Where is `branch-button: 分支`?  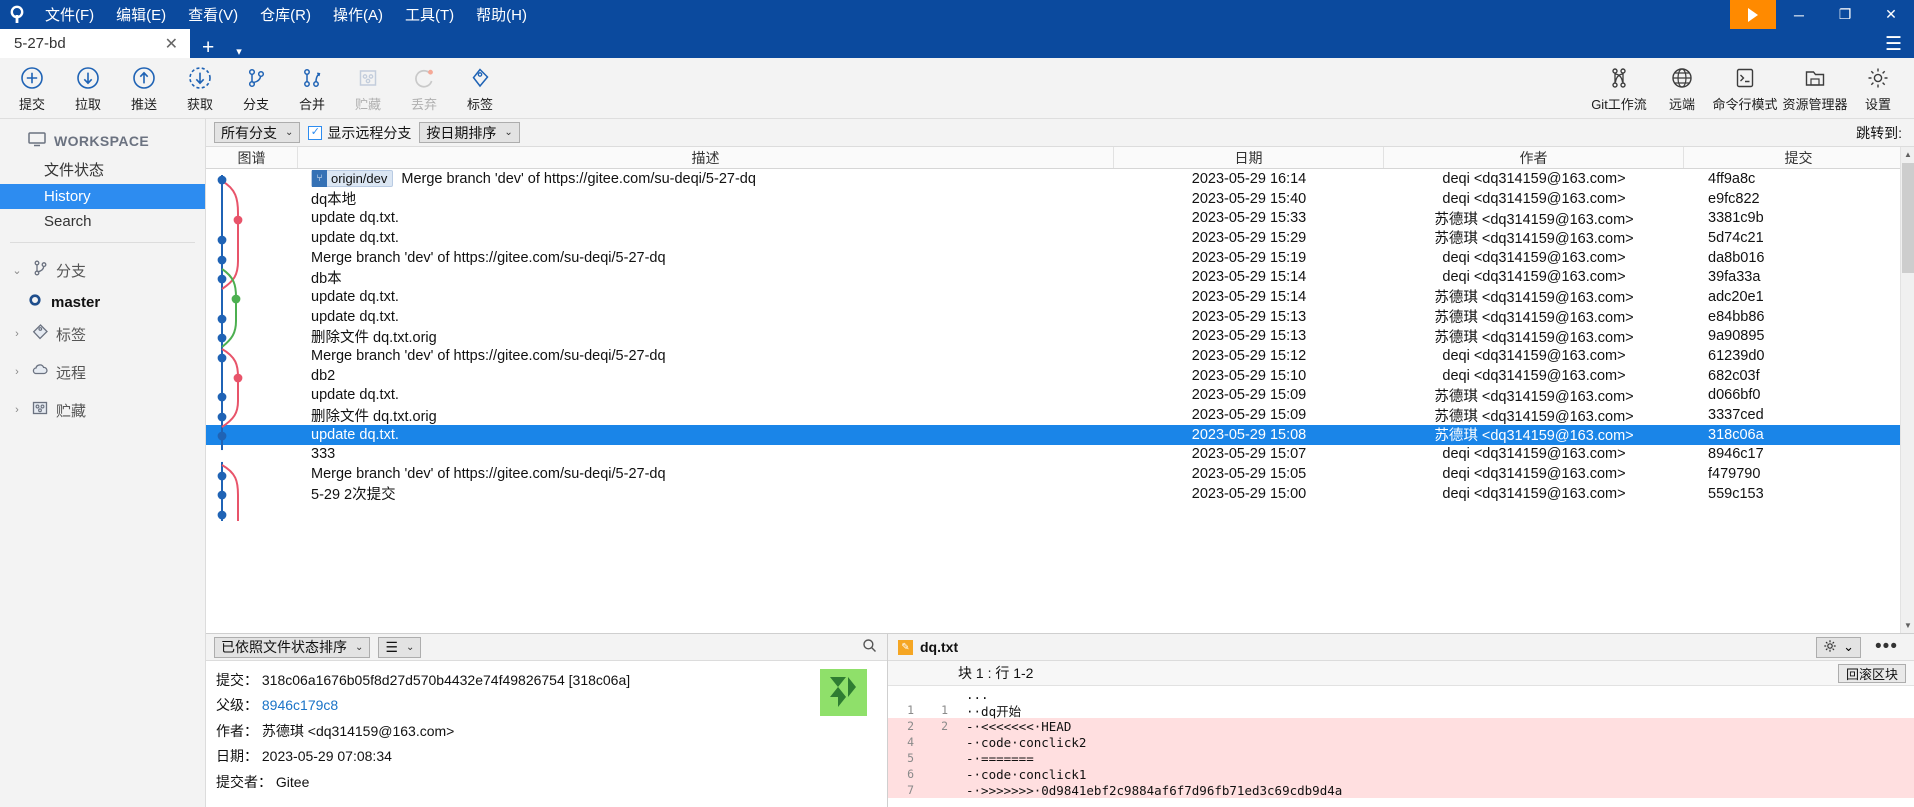
branch-button: 分支 is located at coordinates (256, 88).